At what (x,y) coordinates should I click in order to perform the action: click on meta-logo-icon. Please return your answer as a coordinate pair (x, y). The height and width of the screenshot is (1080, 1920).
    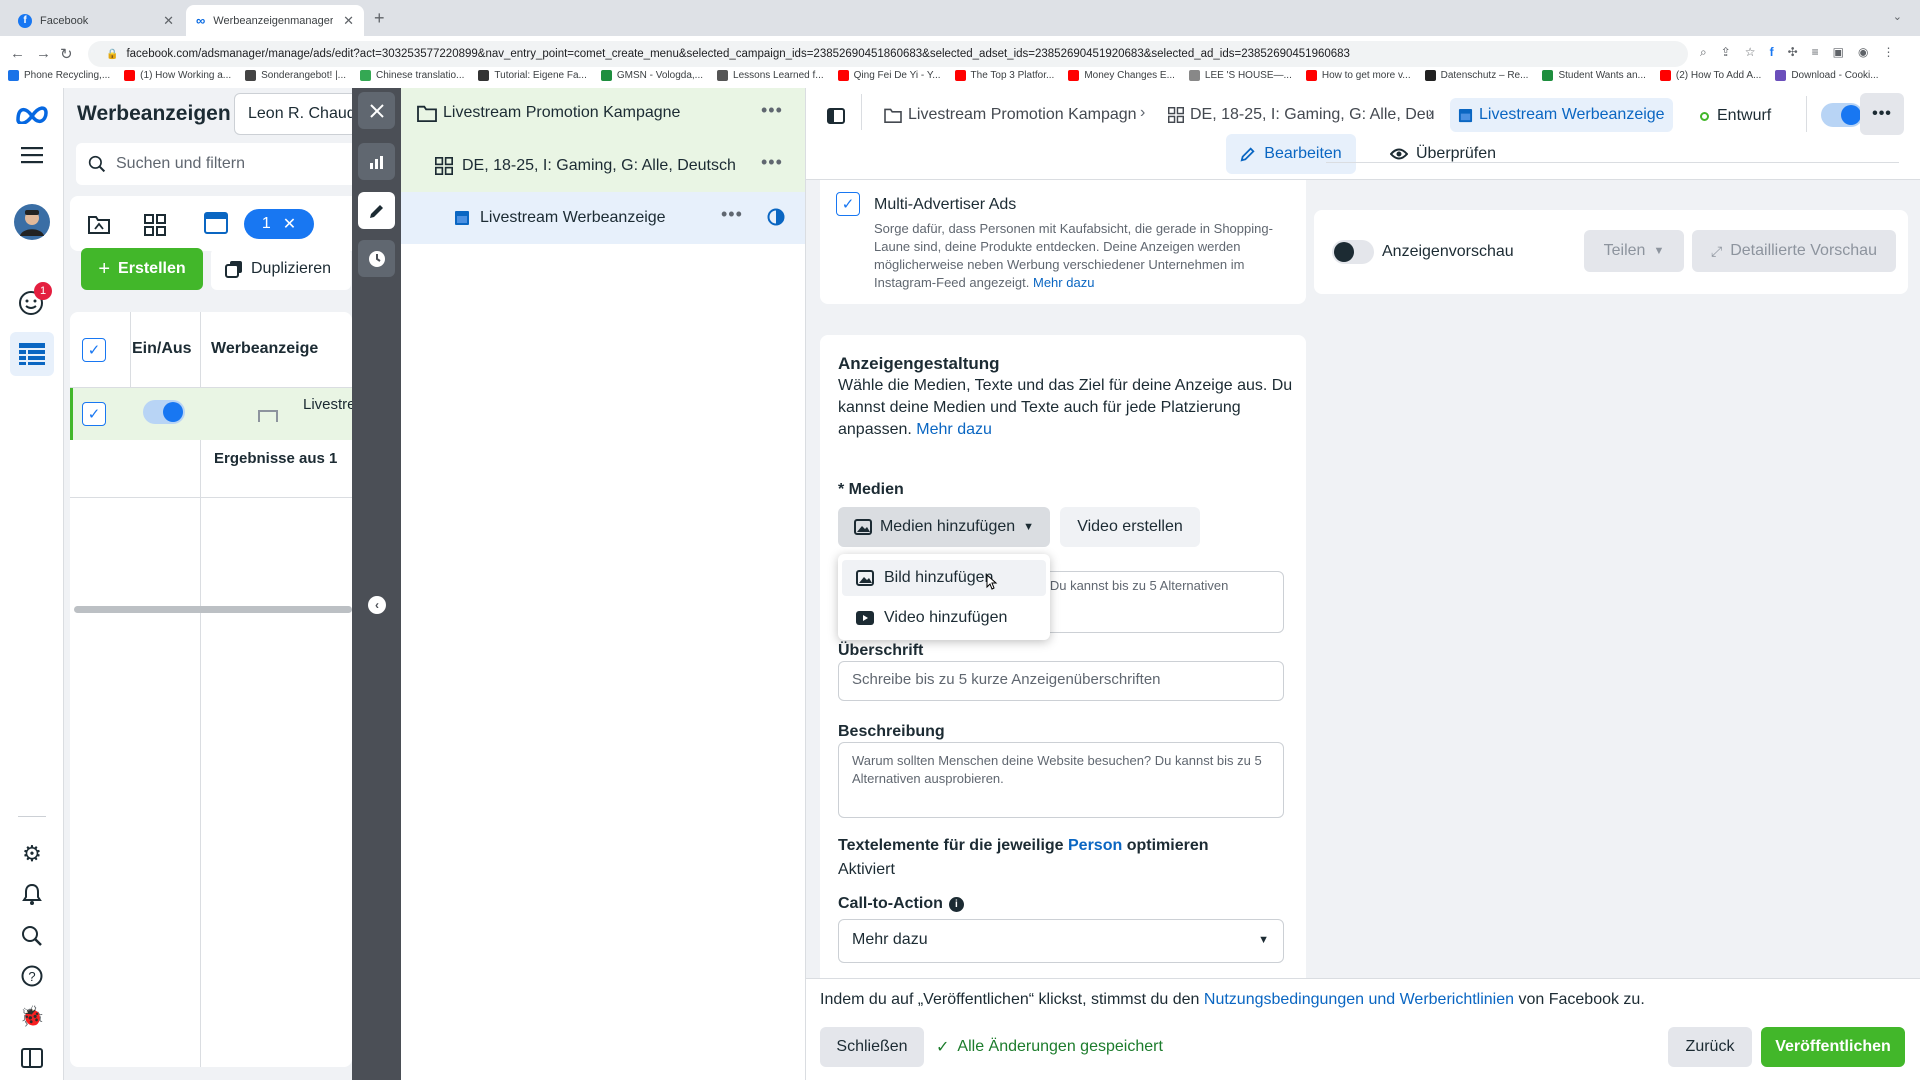
    Looking at the image, I should click on (32, 114).